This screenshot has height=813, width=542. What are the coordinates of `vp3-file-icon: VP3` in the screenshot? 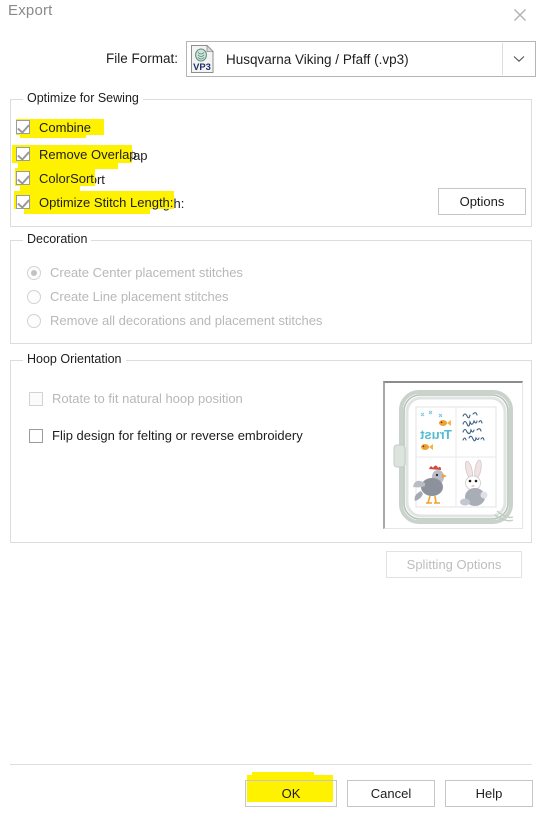 It's located at (203, 59).